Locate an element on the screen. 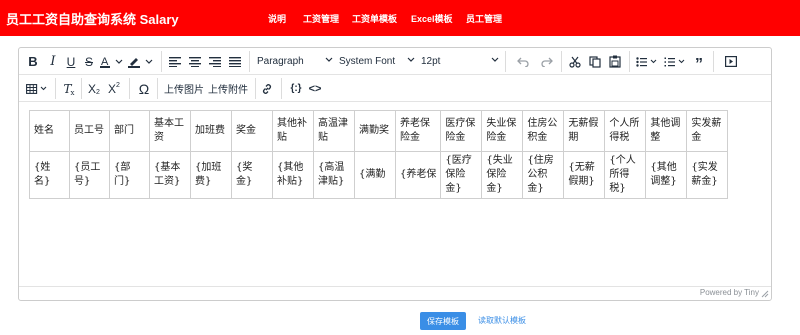  bullet-list-icon is located at coordinates (647, 61).